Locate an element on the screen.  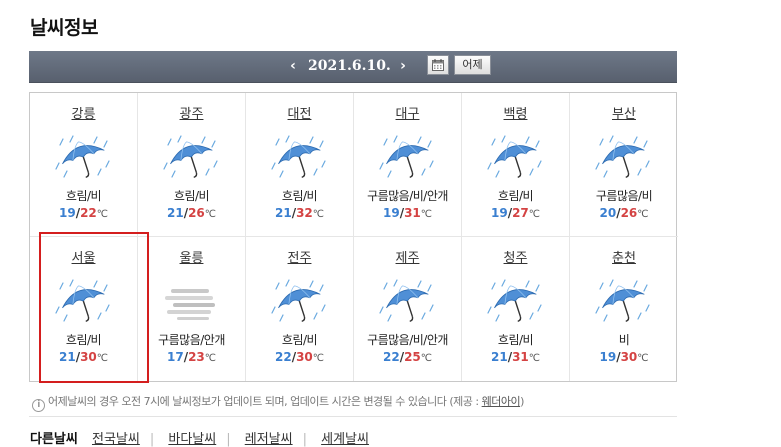
weather-cell: 제주 구름많음/비/안개 22/25℃ is located at coordinates (408, 309).